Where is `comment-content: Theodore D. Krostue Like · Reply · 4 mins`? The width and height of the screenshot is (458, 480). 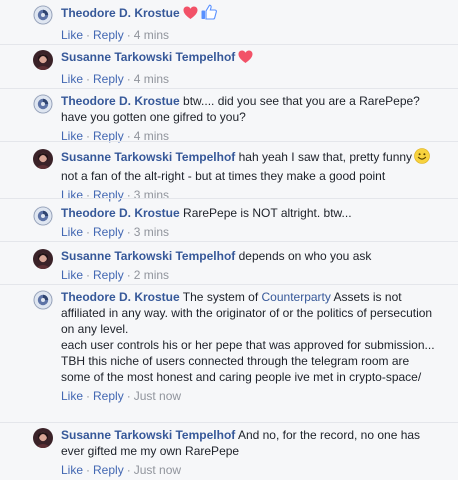 comment-content: Theodore D. Krostue Like · Reply · 4 mins is located at coordinates (251, 23).